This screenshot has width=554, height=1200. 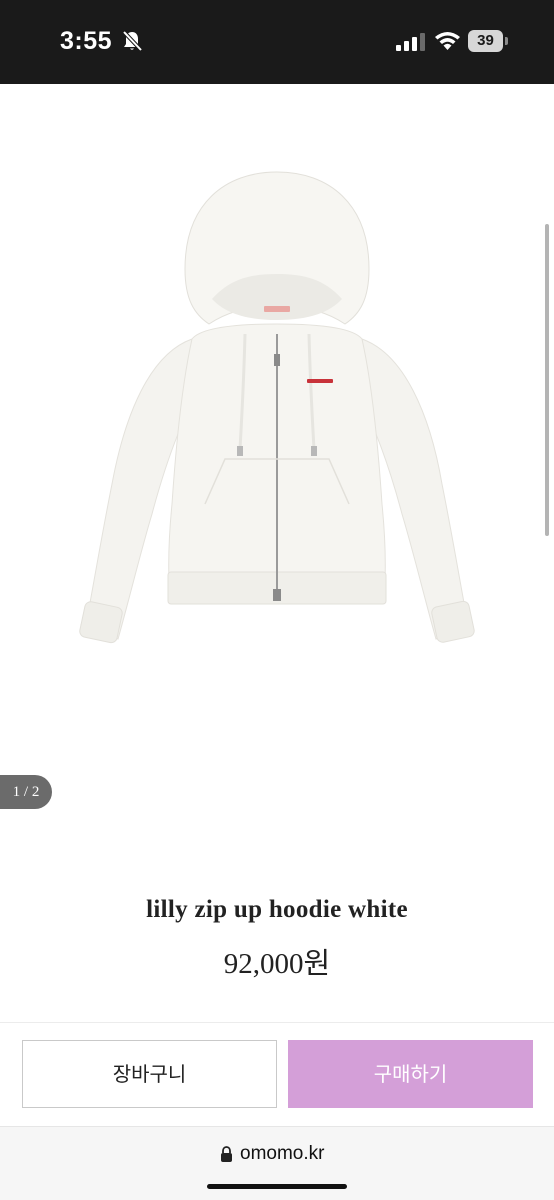 I want to click on page-indicator: 1 / 2, so click(x=26, y=792).